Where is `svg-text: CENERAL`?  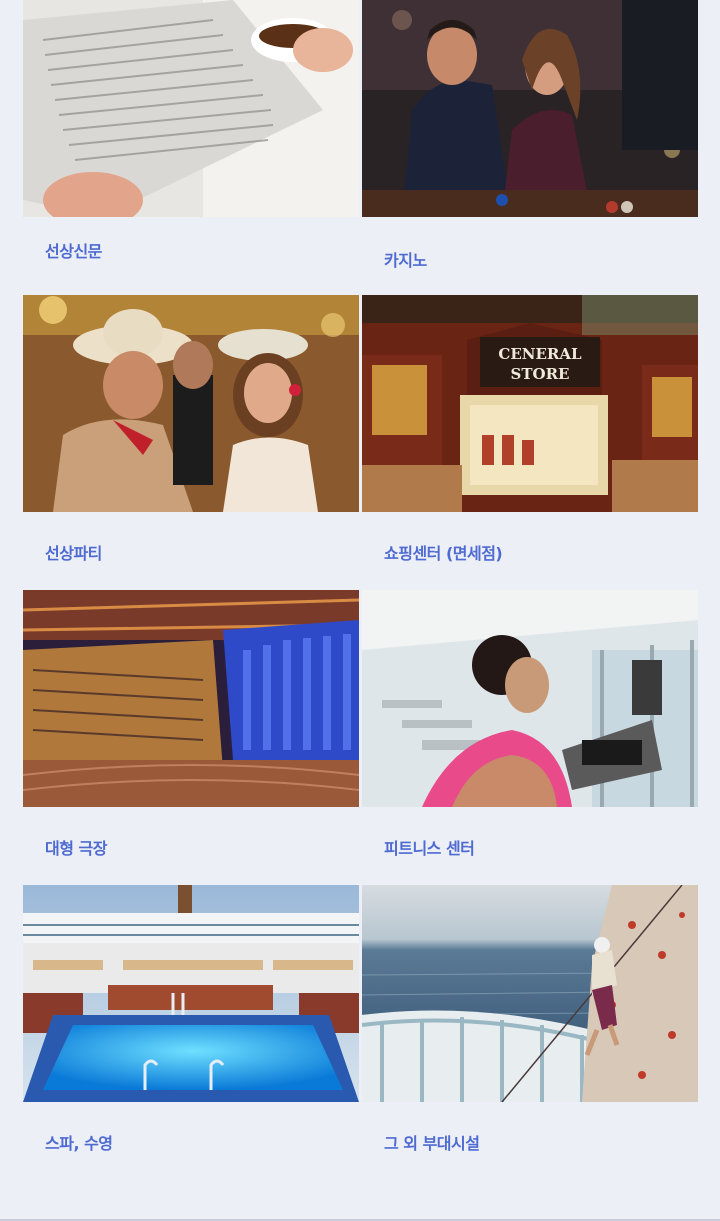 svg-text: CENERAL is located at coordinates (540, 354).